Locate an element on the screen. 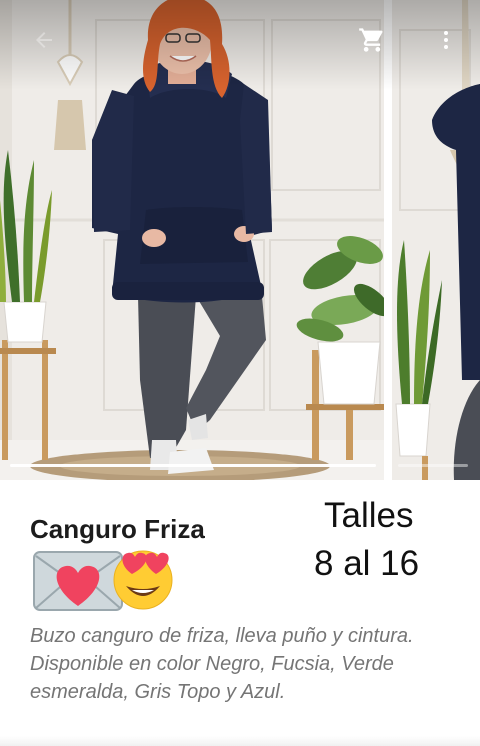 This screenshot has height=746, width=480. product-photo-next is located at coordinates (436, 240).